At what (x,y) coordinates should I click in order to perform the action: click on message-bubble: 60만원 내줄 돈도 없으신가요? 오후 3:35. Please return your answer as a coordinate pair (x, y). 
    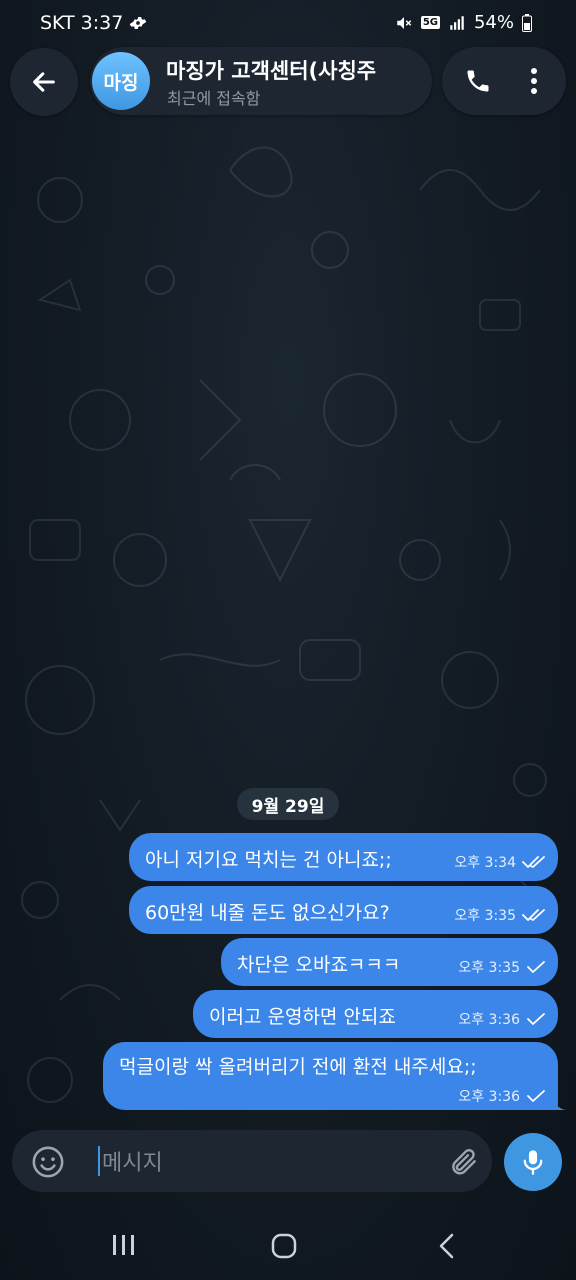
    Looking at the image, I should click on (343, 910).